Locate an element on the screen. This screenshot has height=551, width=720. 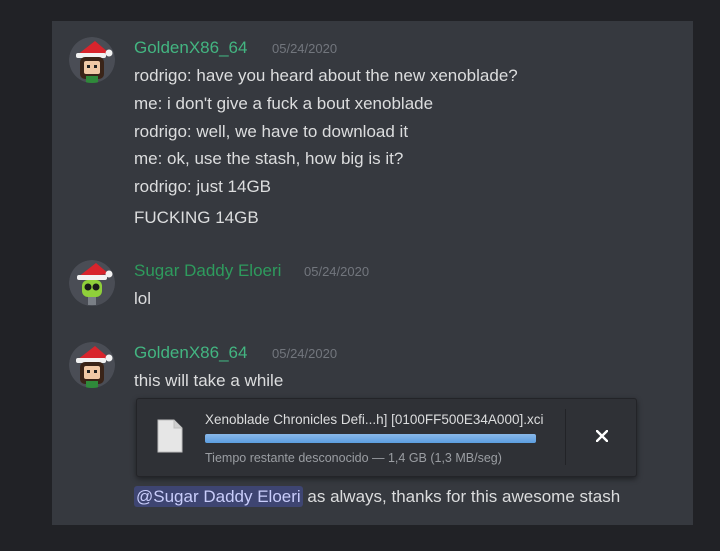
message-line: me: i don't give a fuck a bout xenoblade is located at coordinates (284, 103).